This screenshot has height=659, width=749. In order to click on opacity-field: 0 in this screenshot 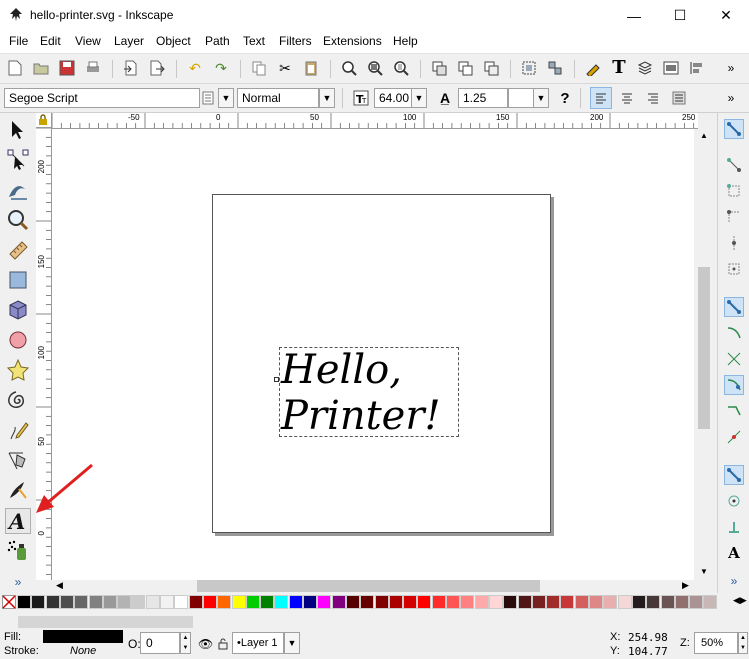, I will do `click(160, 643)`.